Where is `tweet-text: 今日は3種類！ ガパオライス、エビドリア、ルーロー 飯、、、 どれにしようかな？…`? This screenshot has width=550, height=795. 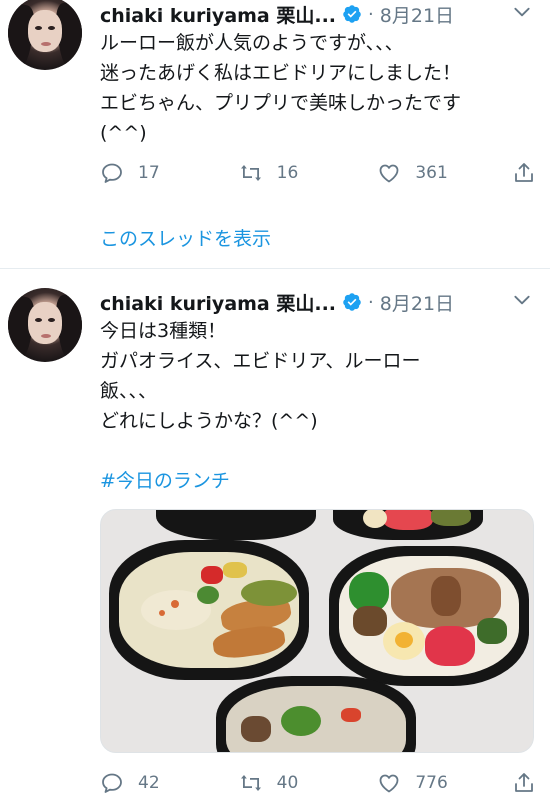 tweet-text: 今日は3種類！ ガパオライス、エビドリア、ルーロー 飯、、、 どれにしようかな？… is located at coordinates (260, 376).